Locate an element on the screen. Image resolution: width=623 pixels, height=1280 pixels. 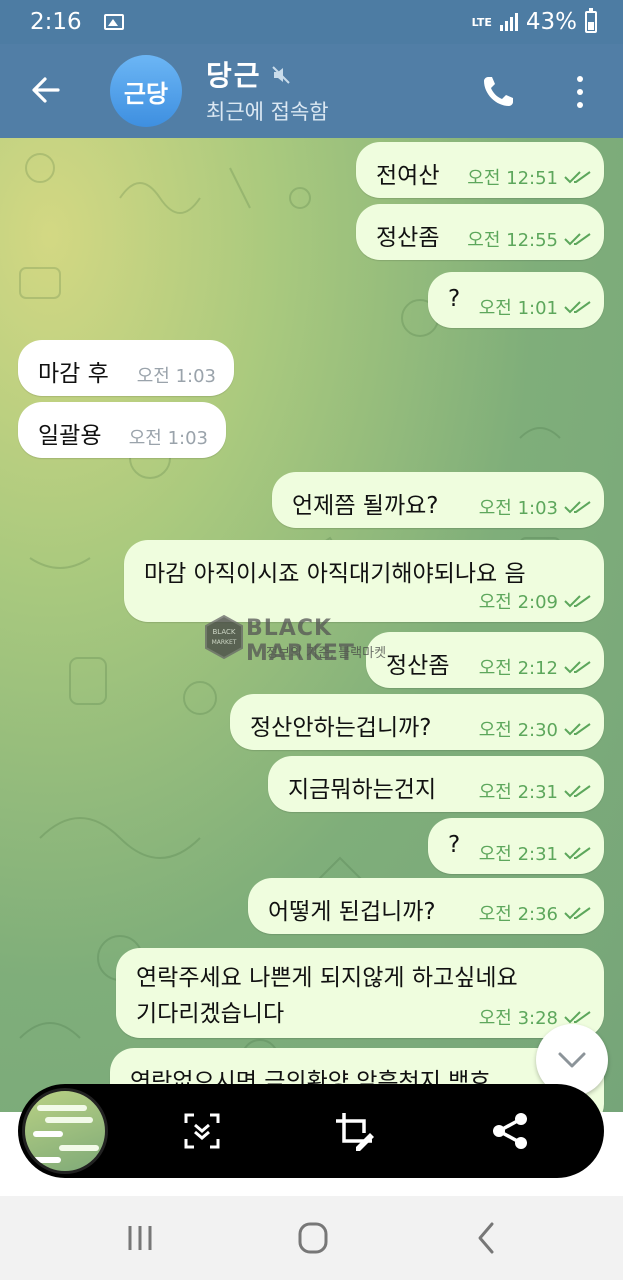
phone-icon is located at coordinates (498, 92).